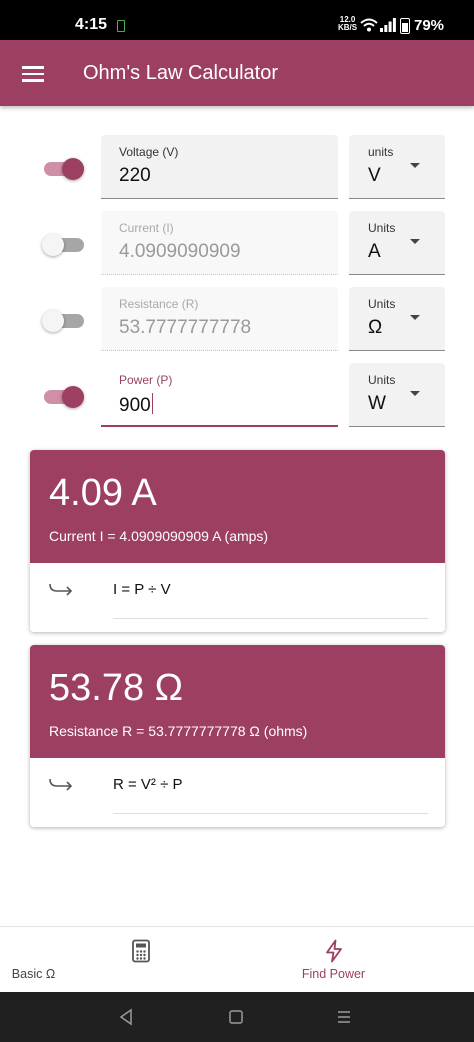  What do you see at coordinates (64, 168) in the screenshot?
I see `voltage-toggle` at bounding box center [64, 168].